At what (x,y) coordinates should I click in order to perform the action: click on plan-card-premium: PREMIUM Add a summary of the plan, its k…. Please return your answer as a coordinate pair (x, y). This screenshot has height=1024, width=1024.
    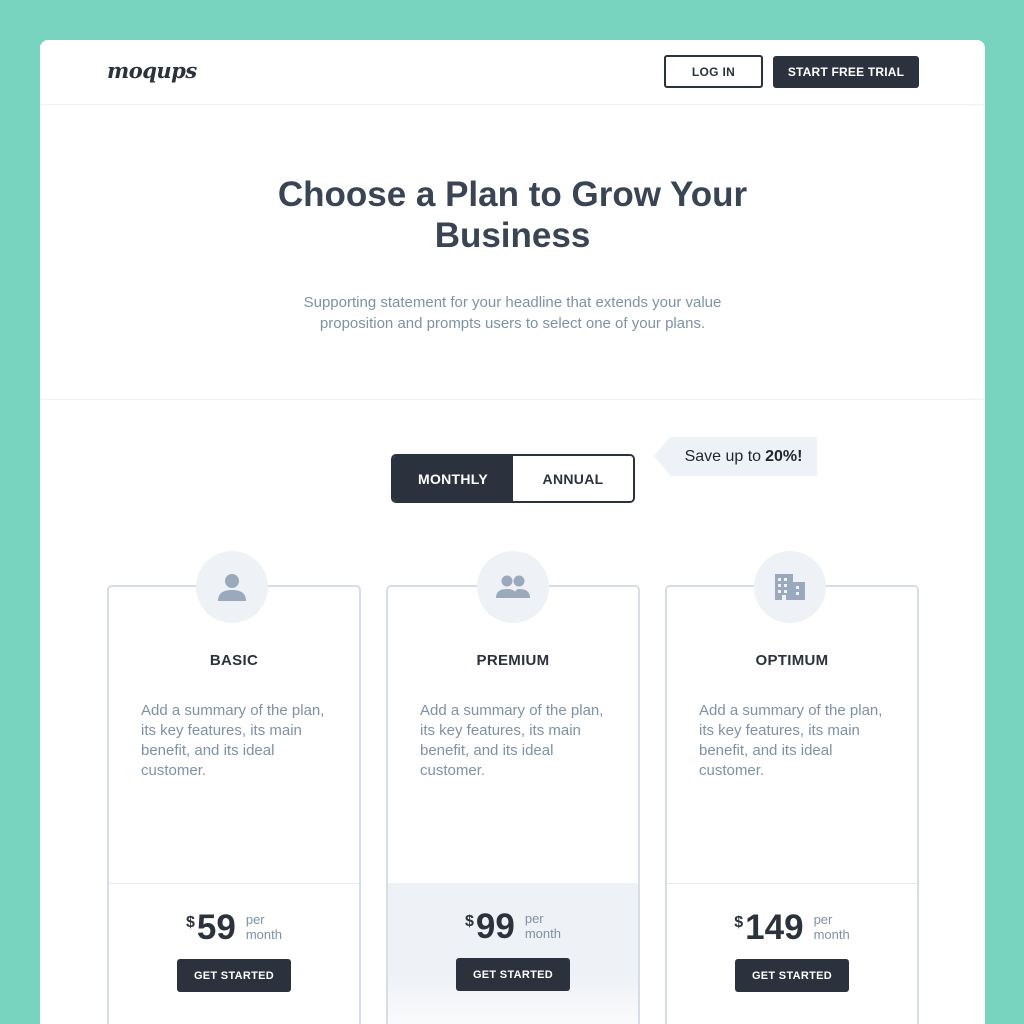
    Looking at the image, I should click on (513, 804).